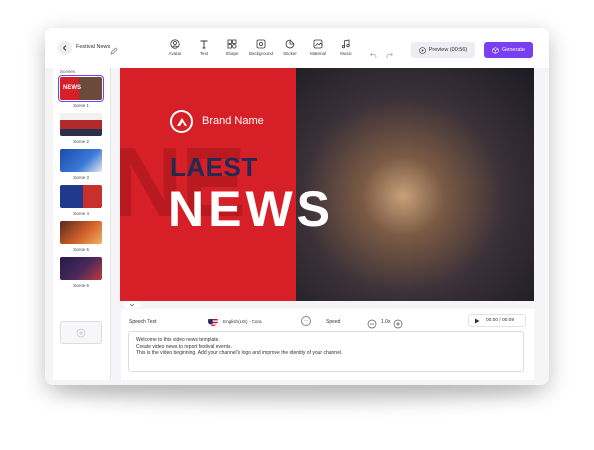  Describe the element at coordinates (181, 121) in the screenshot. I see `brand-logo-icon` at that location.